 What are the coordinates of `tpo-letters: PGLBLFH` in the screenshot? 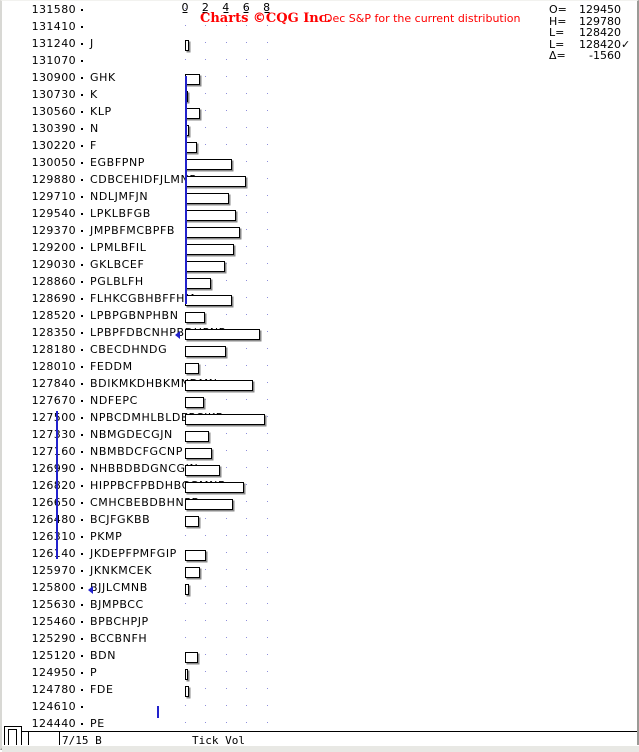 It's located at (117, 281).